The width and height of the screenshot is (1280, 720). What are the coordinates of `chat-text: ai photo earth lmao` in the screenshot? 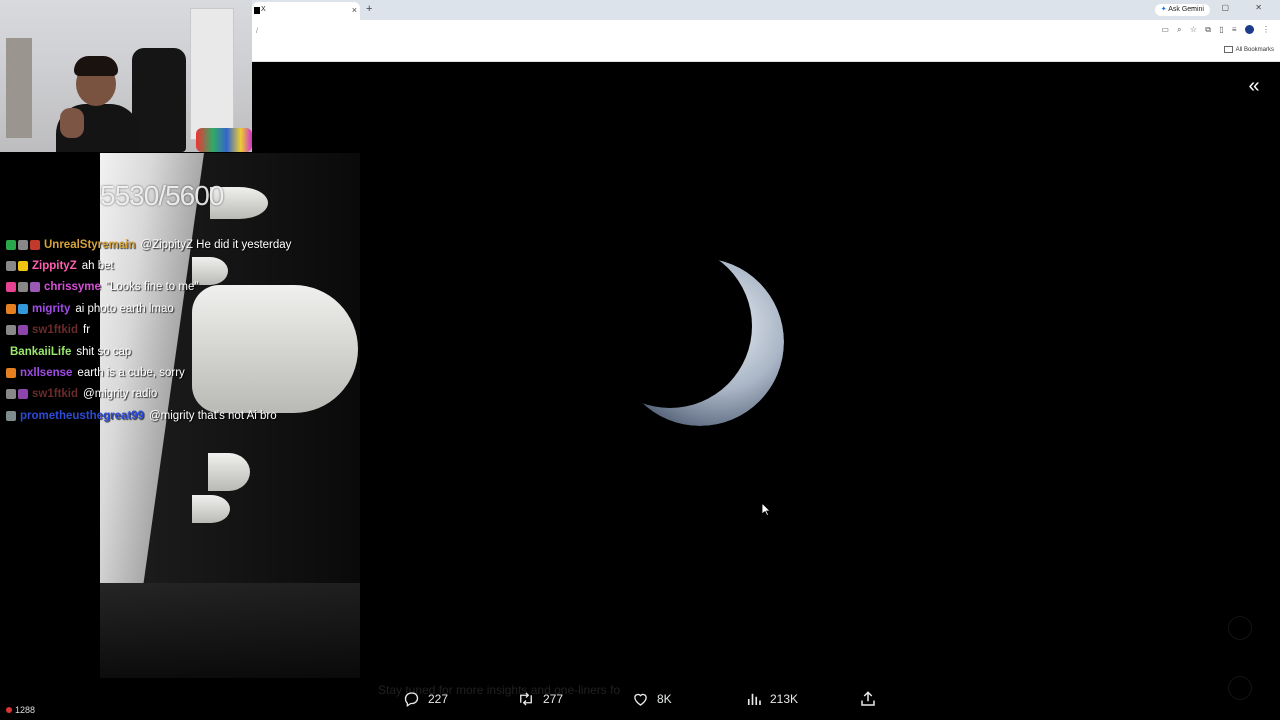 It's located at (124, 308).